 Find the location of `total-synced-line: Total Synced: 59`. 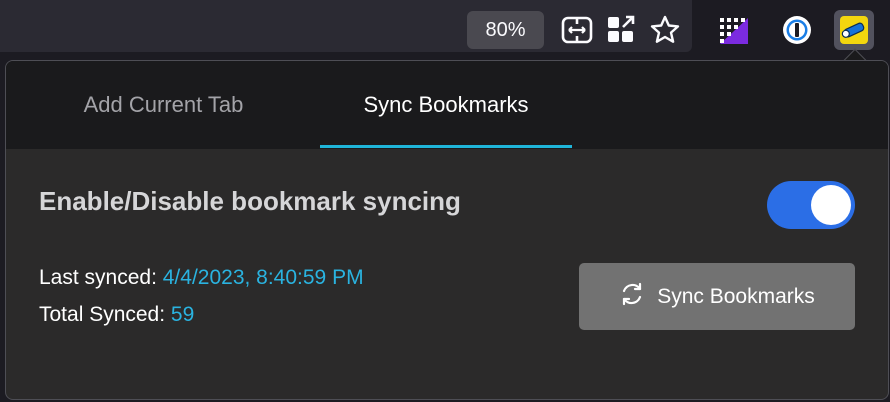

total-synced-line: Total Synced: 59 is located at coordinates (116, 315).